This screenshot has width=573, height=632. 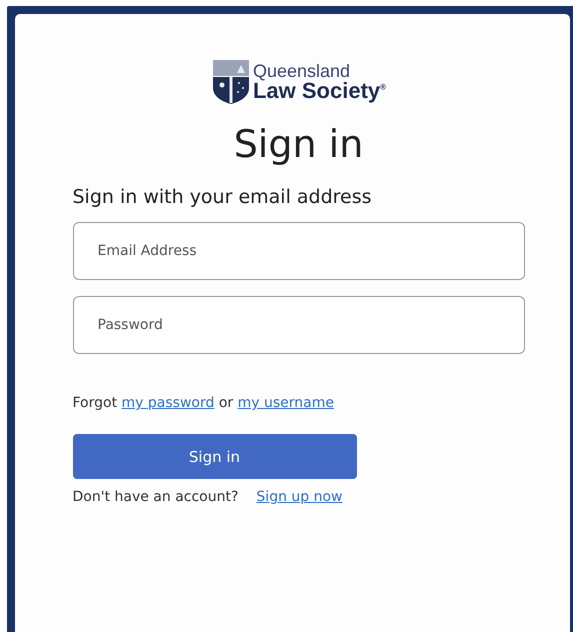 I want to click on input-field: Email Address, so click(x=298, y=251).